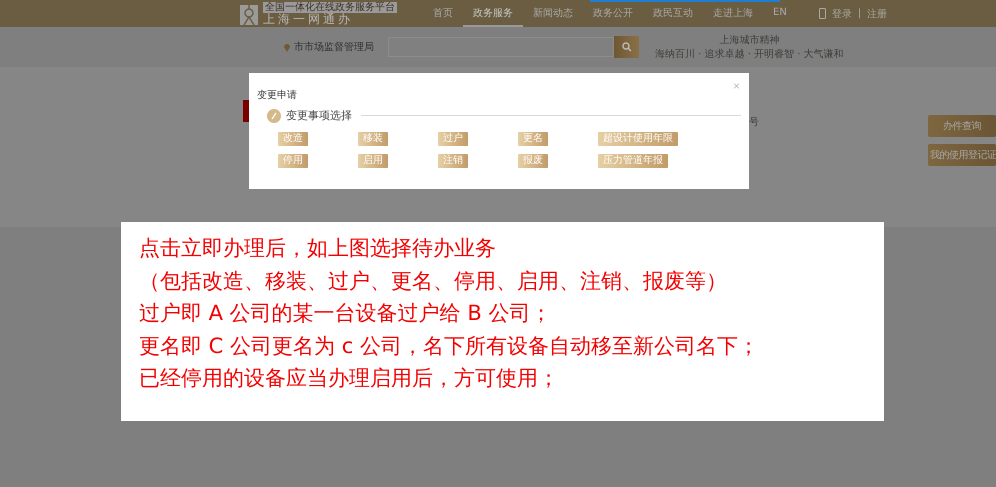 This screenshot has height=487, width=996. Describe the element at coordinates (638, 139) in the screenshot. I see `option-button: 超设计使用年限` at that location.